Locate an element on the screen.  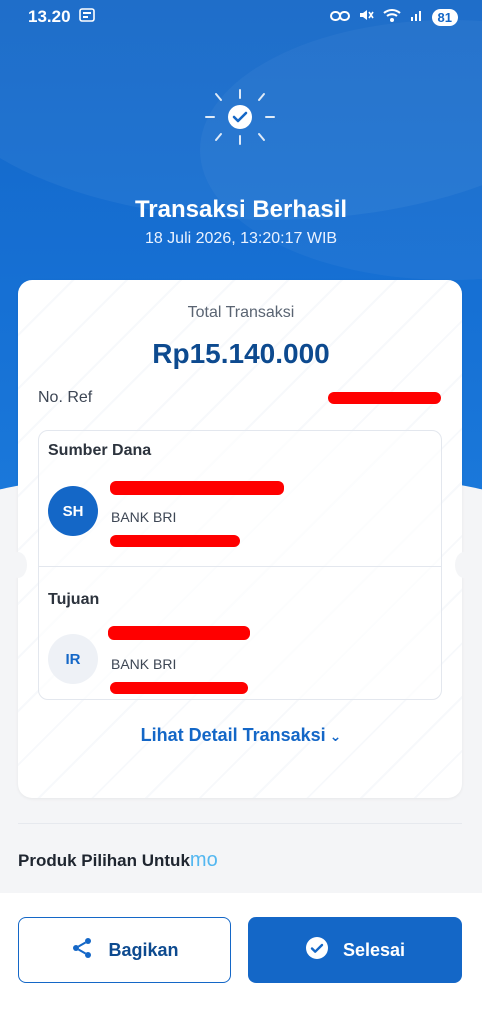
mute-icon is located at coordinates (366, 17).